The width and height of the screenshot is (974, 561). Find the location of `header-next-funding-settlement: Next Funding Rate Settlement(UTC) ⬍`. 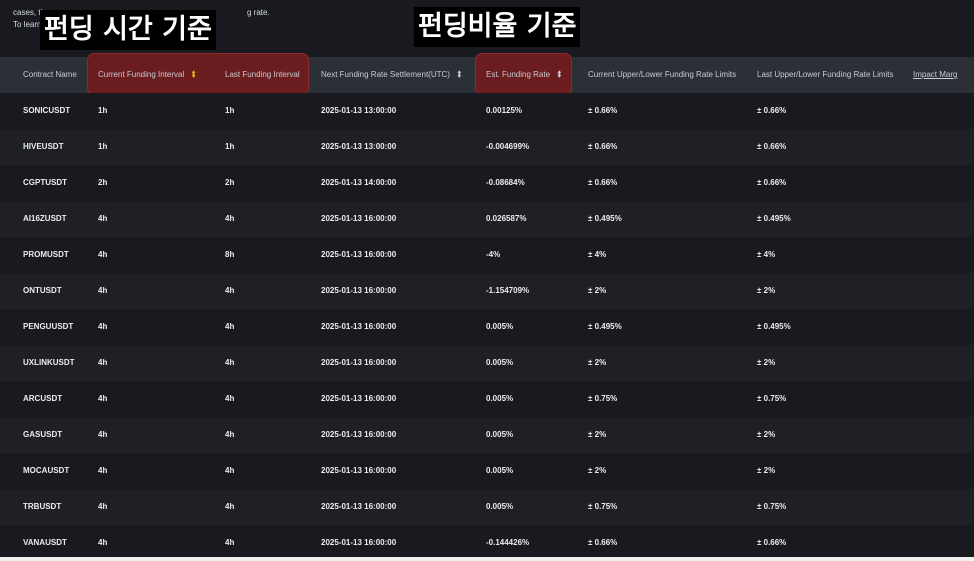

header-next-funding-settlement: Next Funding Rate Settlement(UTC) ⬍ is located at coordinates (392, 75).